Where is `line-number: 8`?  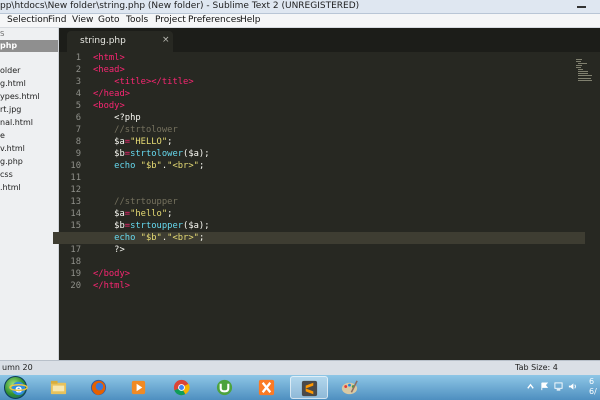 line-number: 8 is located at coordinates (78, 142).